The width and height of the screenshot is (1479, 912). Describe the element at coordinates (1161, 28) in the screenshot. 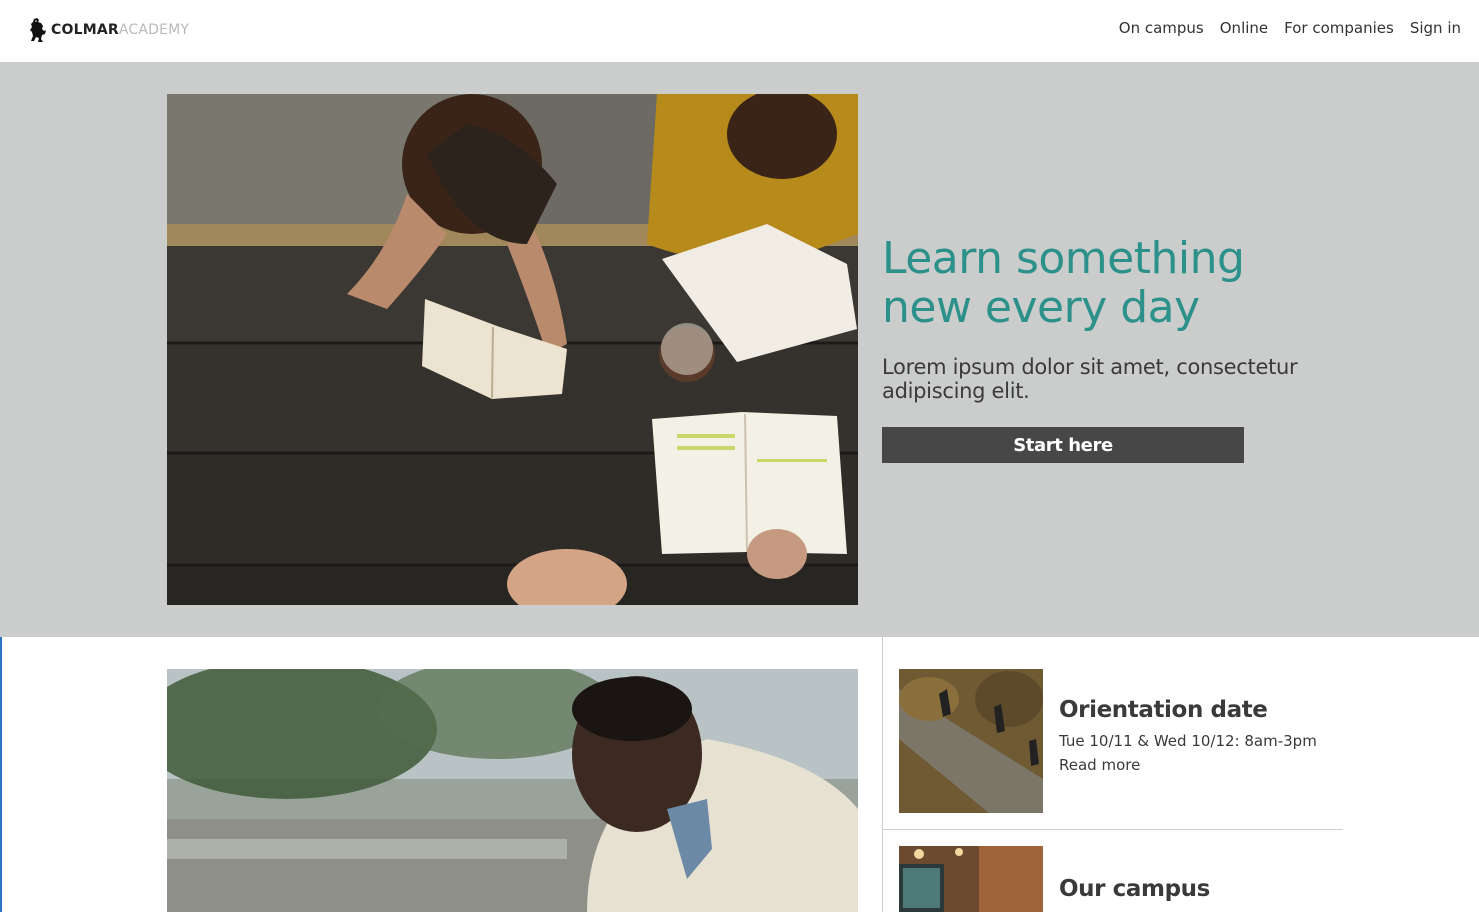

I see `nav-on-campus: On campus` at that location.